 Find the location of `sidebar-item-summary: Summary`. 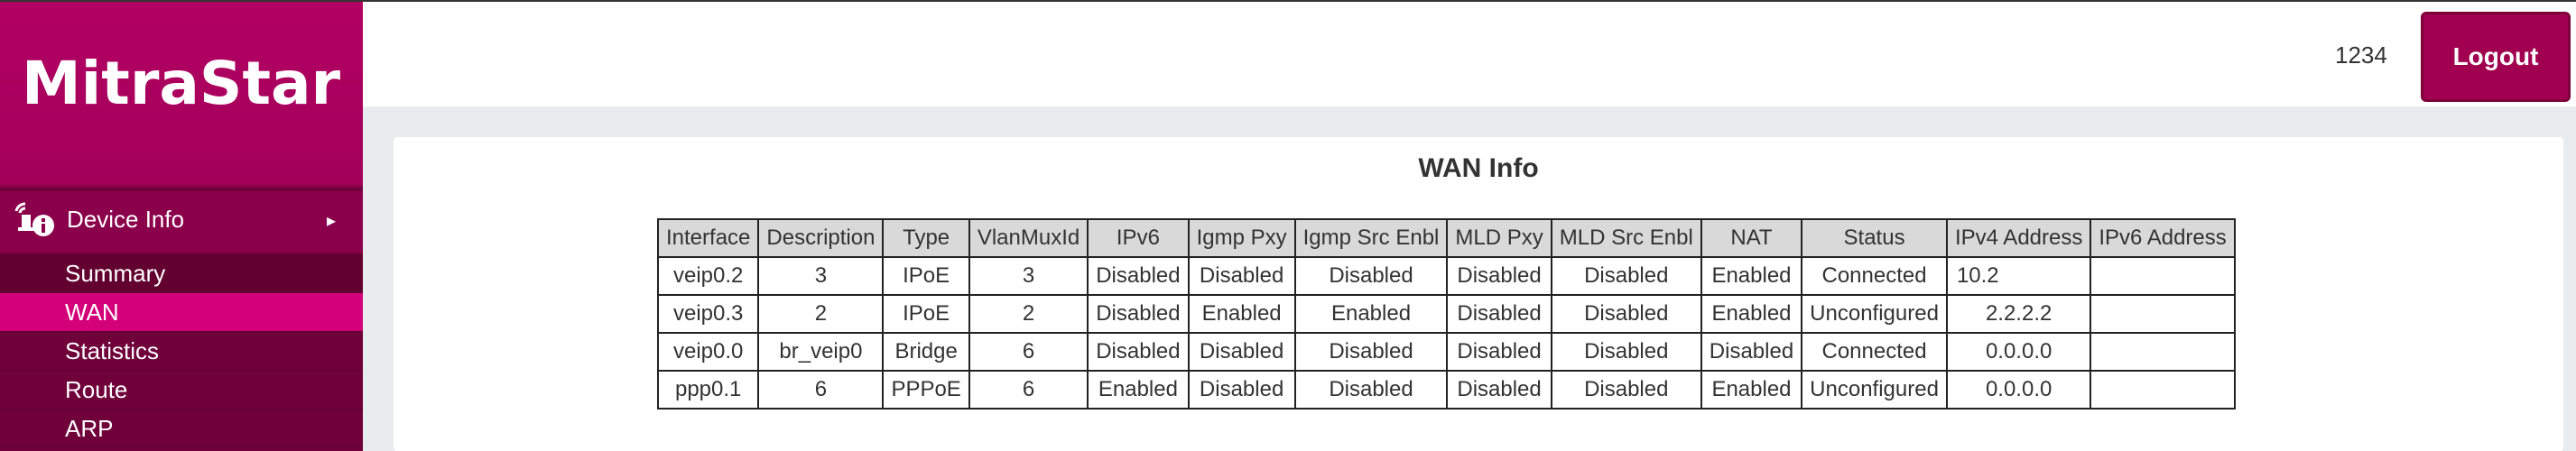

sidebar-item-summary: Summary is located at coordinates (181, 273).